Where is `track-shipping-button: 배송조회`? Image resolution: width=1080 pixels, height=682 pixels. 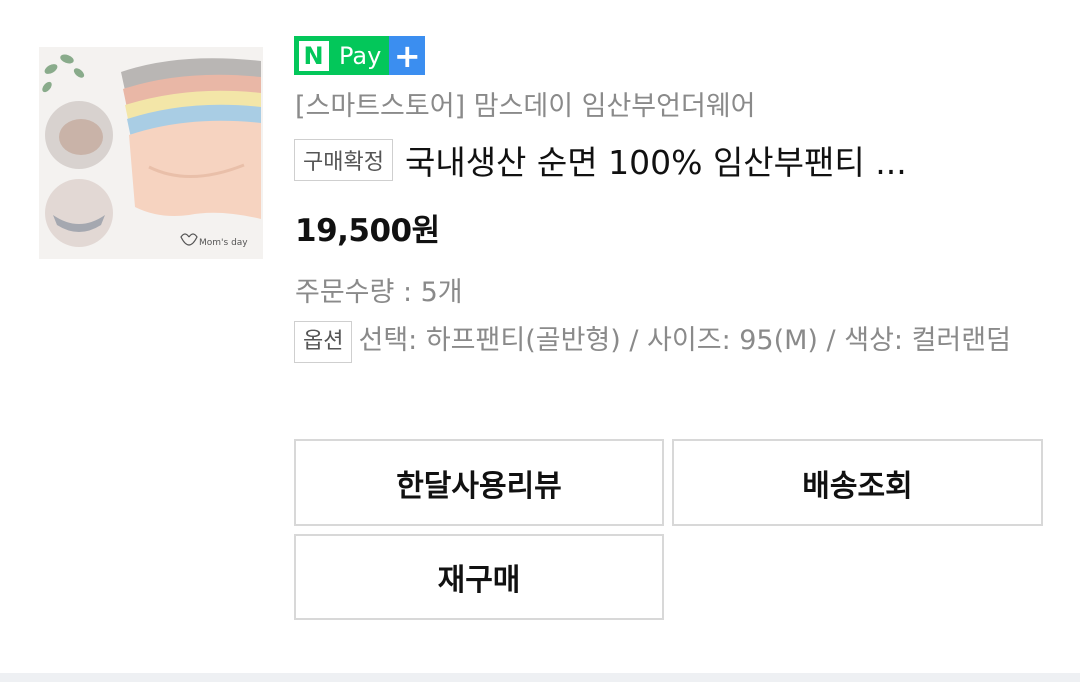 track-shipping-button: 배송조회 is located at coordinates (857, 482).